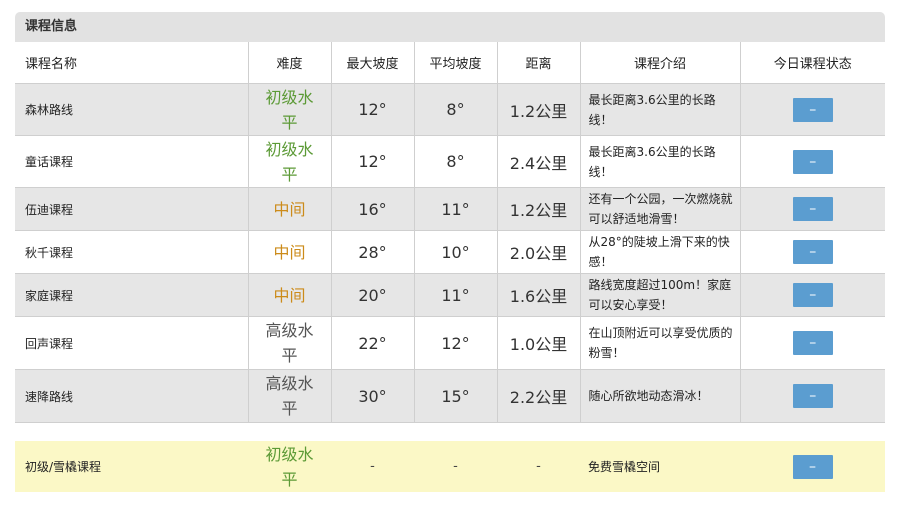 The image size is (900, 513). Describe the element at coordinates (660, 343) in the screenshot. I see `course-intro: 在山顶附近可以享受优质的粉雪！` at that location.